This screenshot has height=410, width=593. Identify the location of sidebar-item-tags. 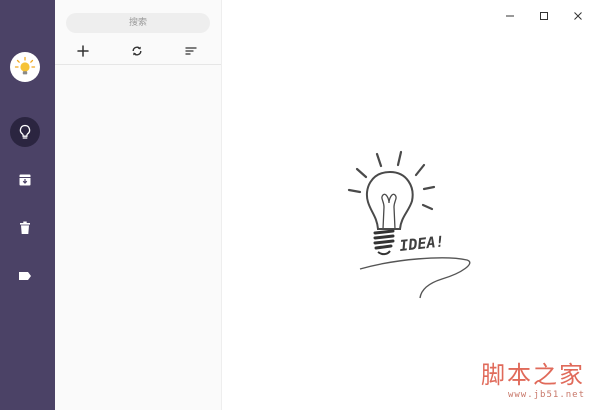
(25, 276).